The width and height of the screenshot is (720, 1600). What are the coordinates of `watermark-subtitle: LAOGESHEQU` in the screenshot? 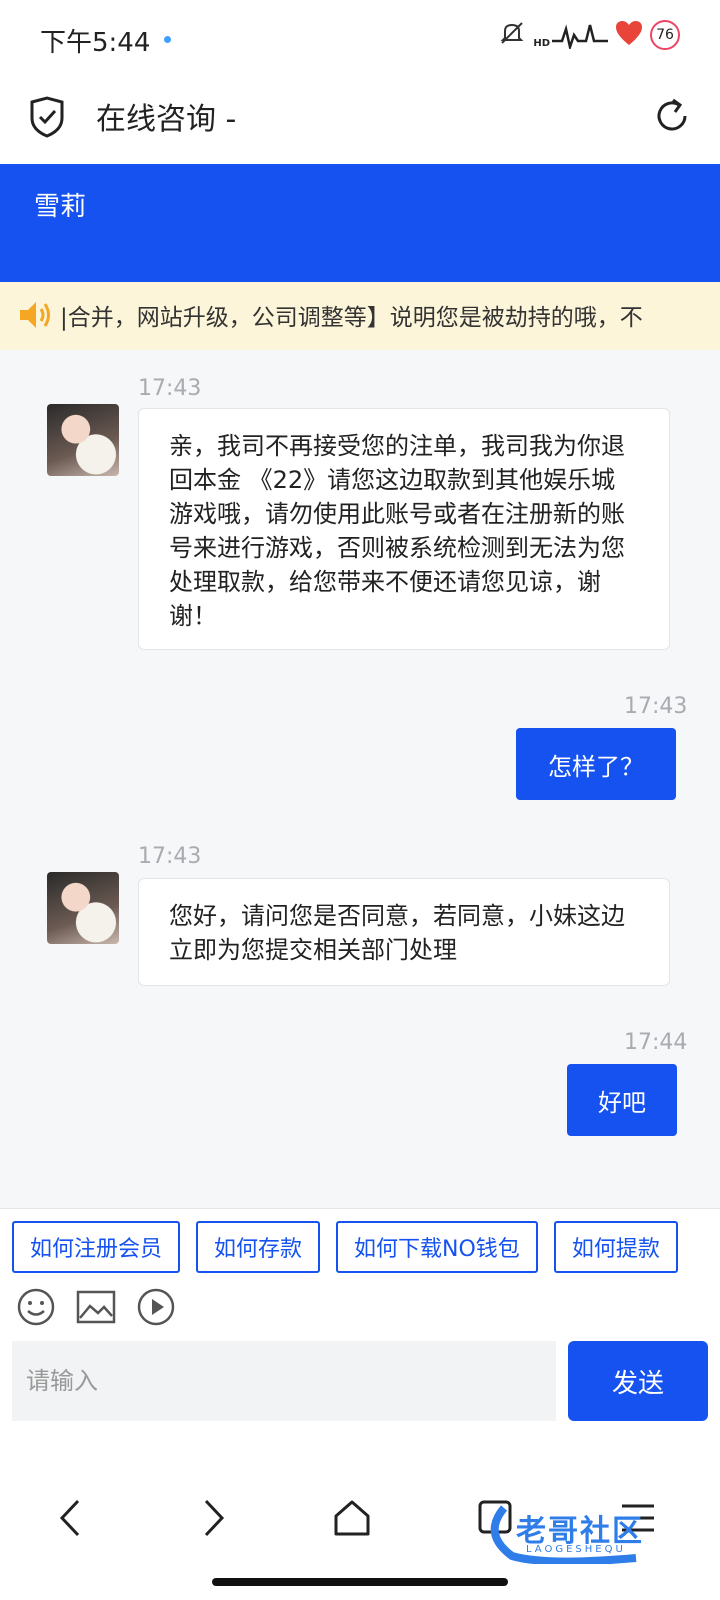 It's located at (576, 1549).